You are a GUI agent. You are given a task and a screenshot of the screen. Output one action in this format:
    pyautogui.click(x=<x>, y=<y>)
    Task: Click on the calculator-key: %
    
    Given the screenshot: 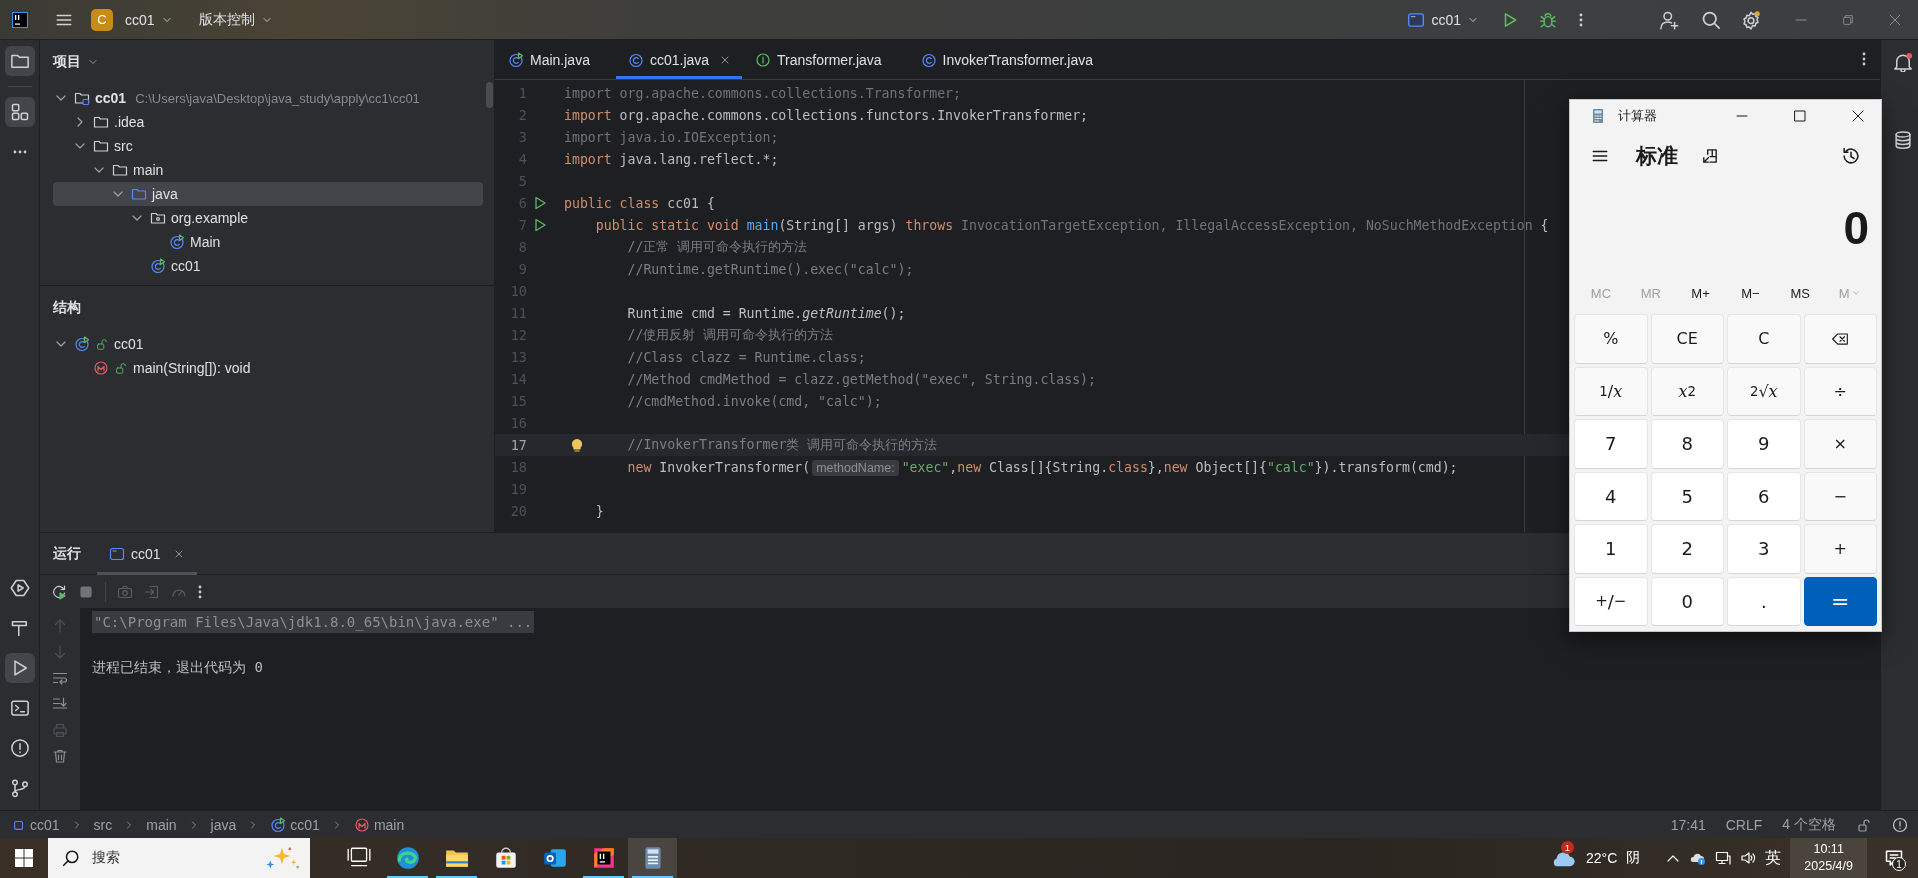 What is the action you would take?
    pyautogui.click(x=1611, y=339)
    